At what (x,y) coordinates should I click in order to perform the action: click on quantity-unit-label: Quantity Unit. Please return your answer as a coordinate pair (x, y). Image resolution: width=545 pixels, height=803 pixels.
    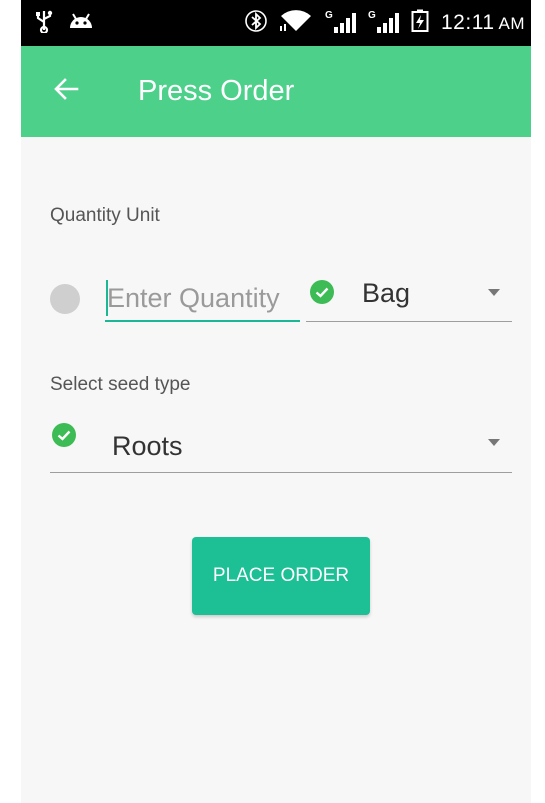
    Looking at the image, I should click on (105, 215).